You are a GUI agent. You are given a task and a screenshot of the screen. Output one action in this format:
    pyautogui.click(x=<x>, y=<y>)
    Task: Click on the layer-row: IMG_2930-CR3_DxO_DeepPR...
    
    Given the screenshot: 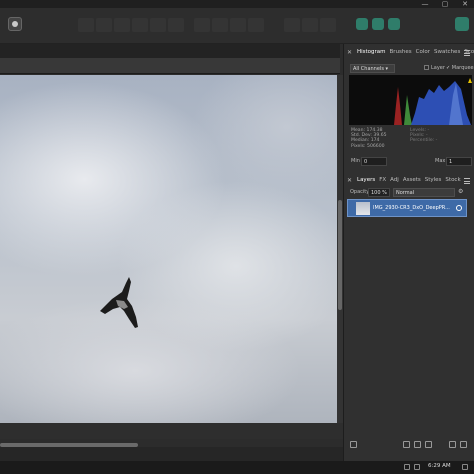 What is the action you would take?
    pyautogui.click(x=407, y=208)
    